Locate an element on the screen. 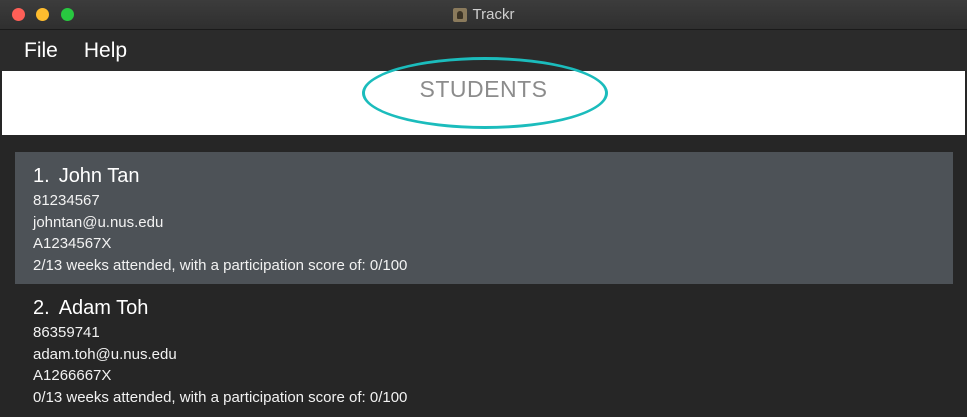 The width and height of the screenshot is (967, 417). window-title: Trackr is located at coordinates (493, 14).